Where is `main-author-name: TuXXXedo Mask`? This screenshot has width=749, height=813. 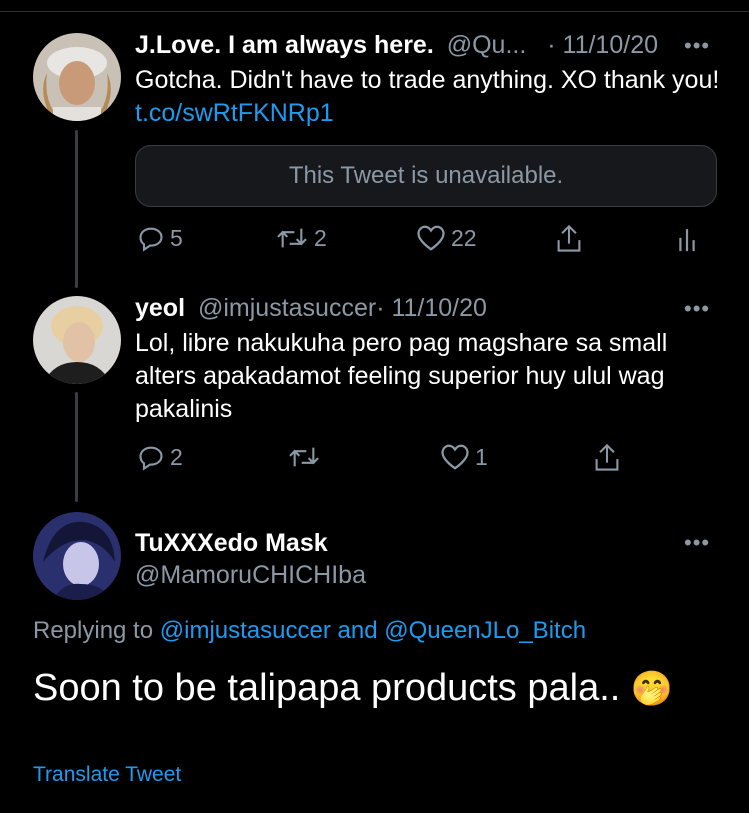
main-author-name: TuXXXedo Mask is located at coordinates (231, 543).